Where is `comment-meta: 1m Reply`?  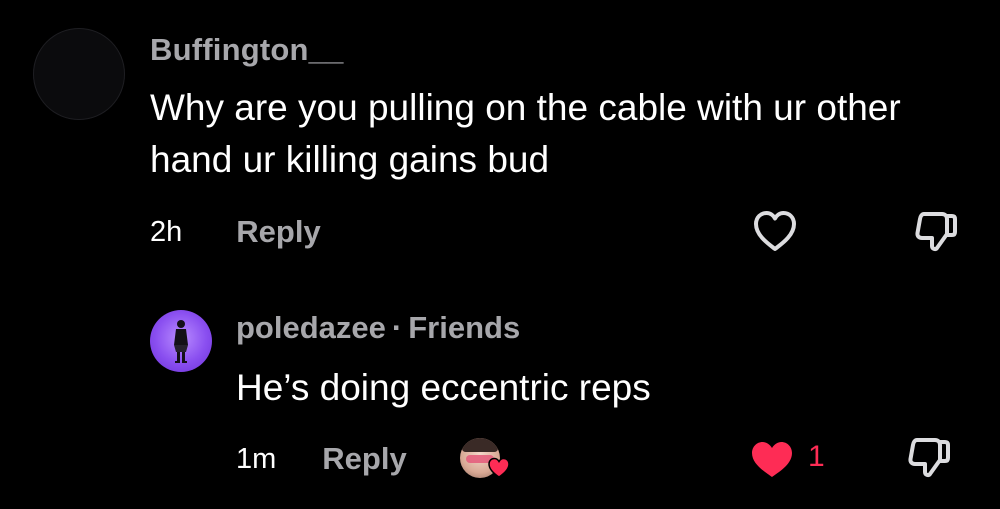 comment-meta: 1m Reply is located at coordinates (321, 459).